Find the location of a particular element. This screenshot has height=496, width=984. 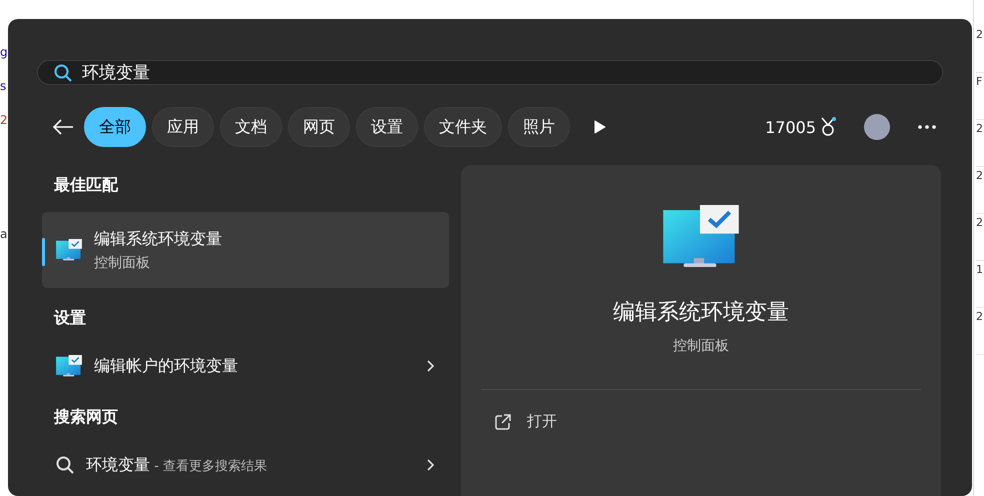

play-icon is located at coordinates (600, 127).